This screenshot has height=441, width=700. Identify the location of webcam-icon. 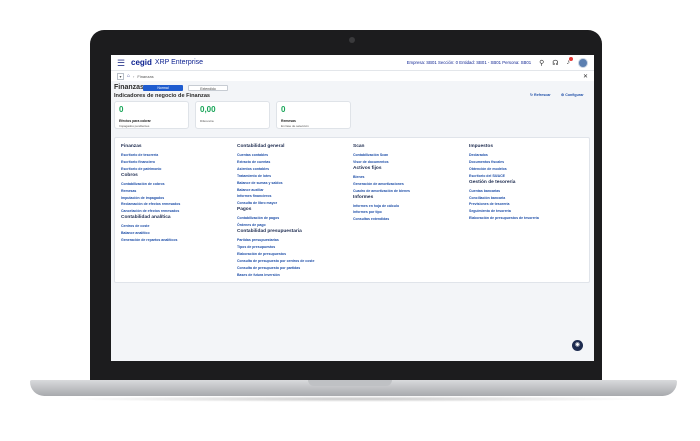
(352, 40).